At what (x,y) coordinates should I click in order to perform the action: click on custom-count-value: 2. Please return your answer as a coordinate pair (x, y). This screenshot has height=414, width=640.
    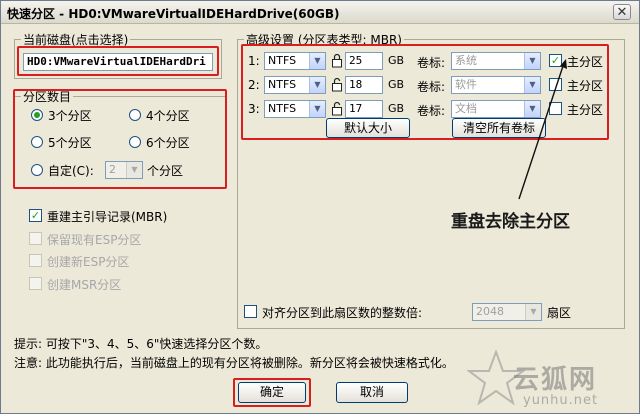
    Looking at the image, I should click on (112, 169).